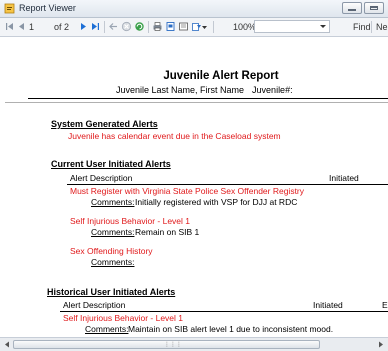 This screenshot has height=351, width=388. What do you see at coordinates (170, 26) in the screenshot?
I see `print-layout-icon` at bounding box center [170, 26].